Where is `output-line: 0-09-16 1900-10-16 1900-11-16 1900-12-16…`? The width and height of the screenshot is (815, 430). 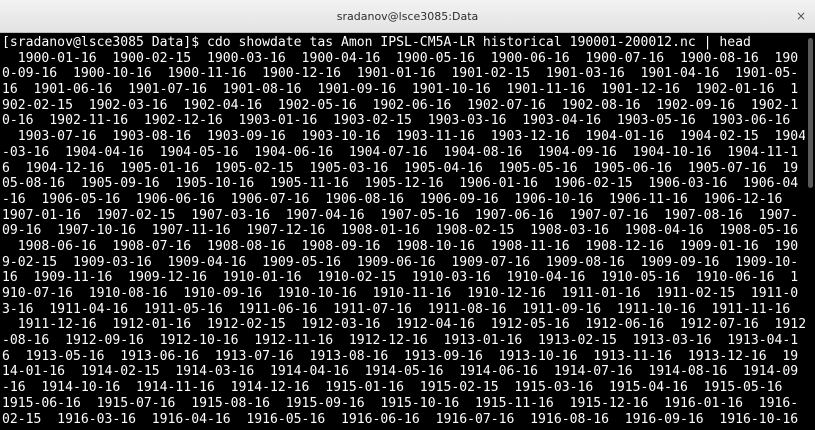 output-line: 0-09-16 1900-10-16 1900-11-16 1900-12-16… is located at coordinates (400, 74).